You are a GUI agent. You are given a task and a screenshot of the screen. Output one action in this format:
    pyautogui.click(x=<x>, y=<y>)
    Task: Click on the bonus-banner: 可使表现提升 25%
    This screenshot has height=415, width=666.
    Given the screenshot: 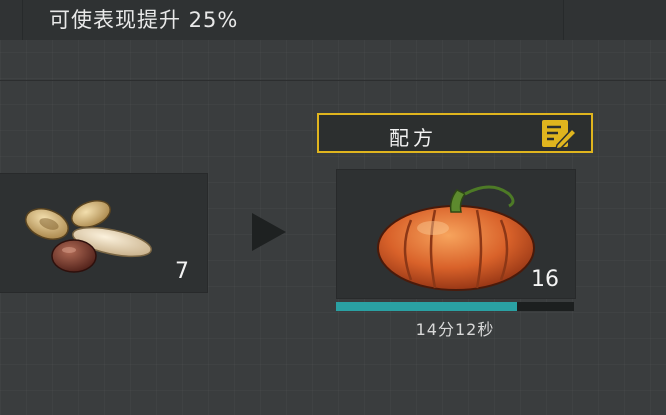 What is the action you would take?
    pyautogui.click(x=293, y=20)
    